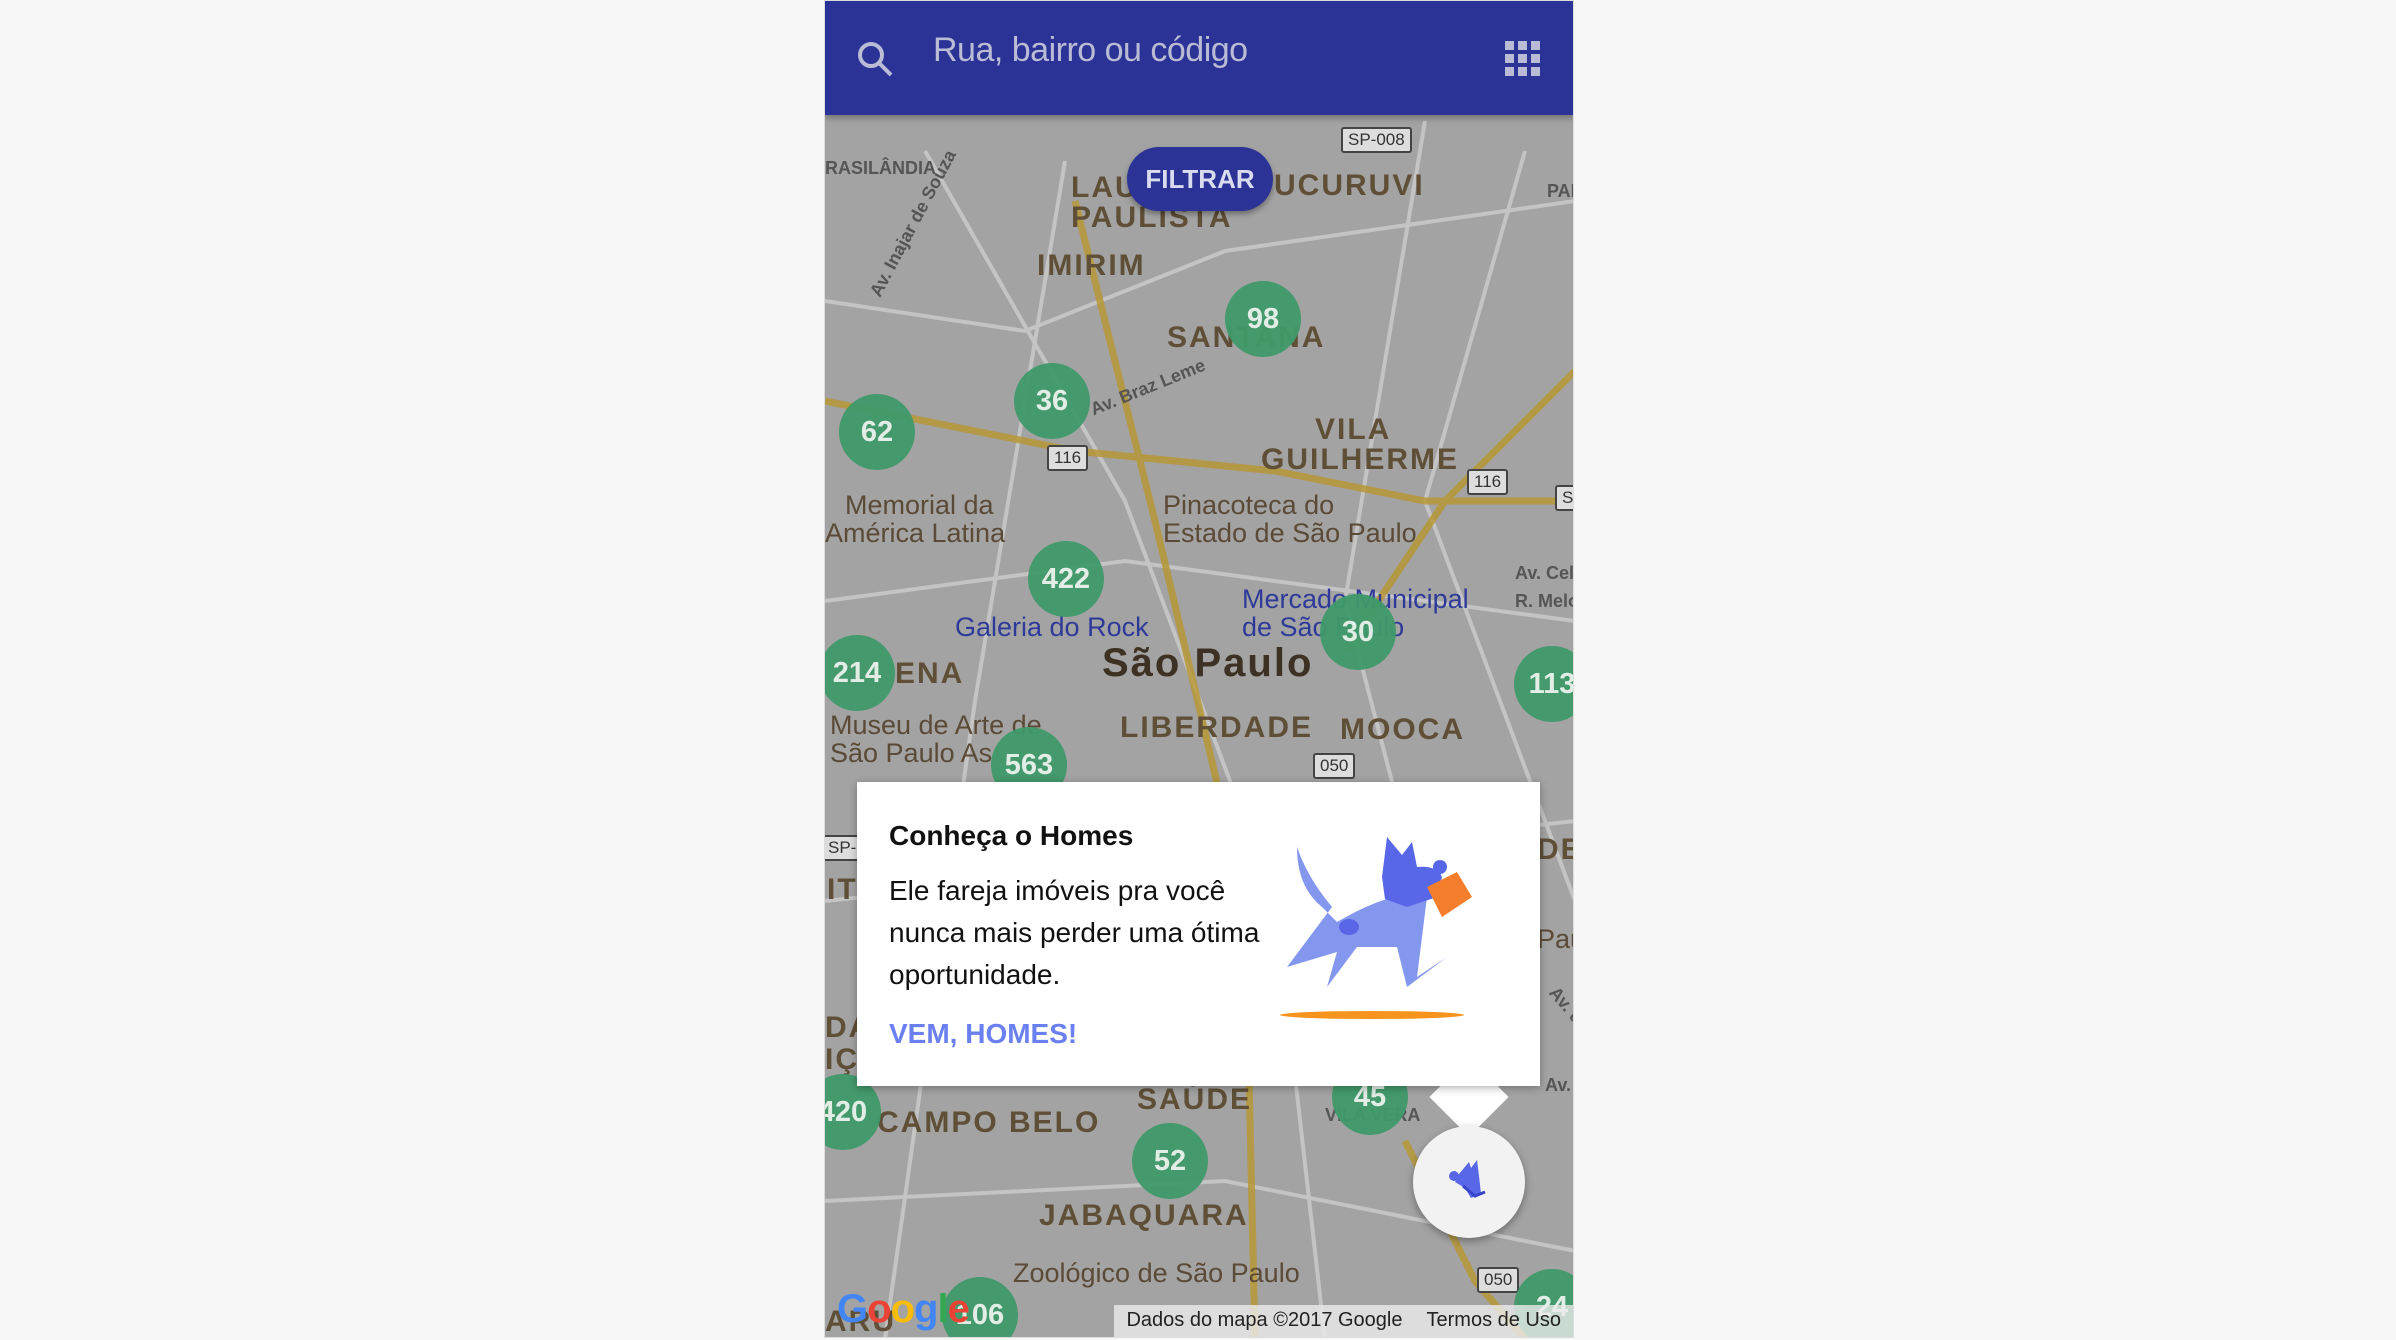  Describe the element at coordinates (1195, 1099) in the screenshot. I see `neighborhood-label: SAÚDE` at that location.